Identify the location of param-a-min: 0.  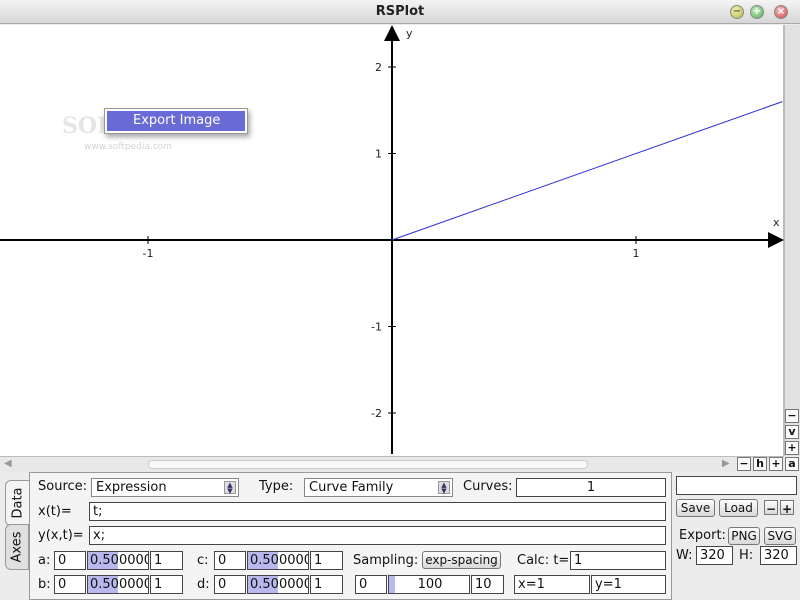
(70, 560).